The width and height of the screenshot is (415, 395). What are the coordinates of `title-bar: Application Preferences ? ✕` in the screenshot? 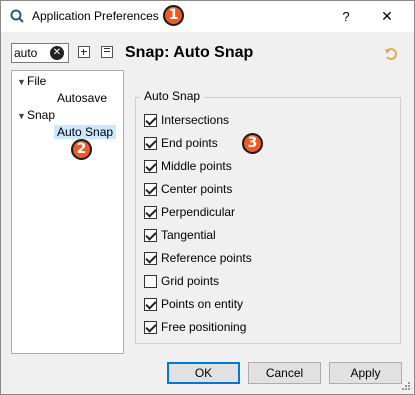 It's located at (207, 16).